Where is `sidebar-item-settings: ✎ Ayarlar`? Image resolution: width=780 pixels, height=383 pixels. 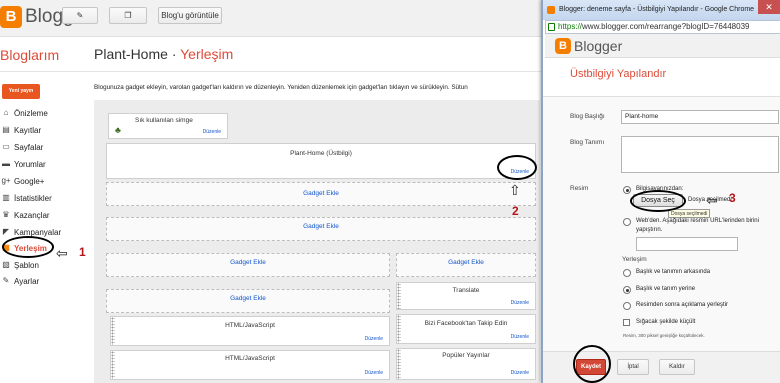
sidebar-item-settings: ✎ Ayarlar is located at coordinates (43, 281).